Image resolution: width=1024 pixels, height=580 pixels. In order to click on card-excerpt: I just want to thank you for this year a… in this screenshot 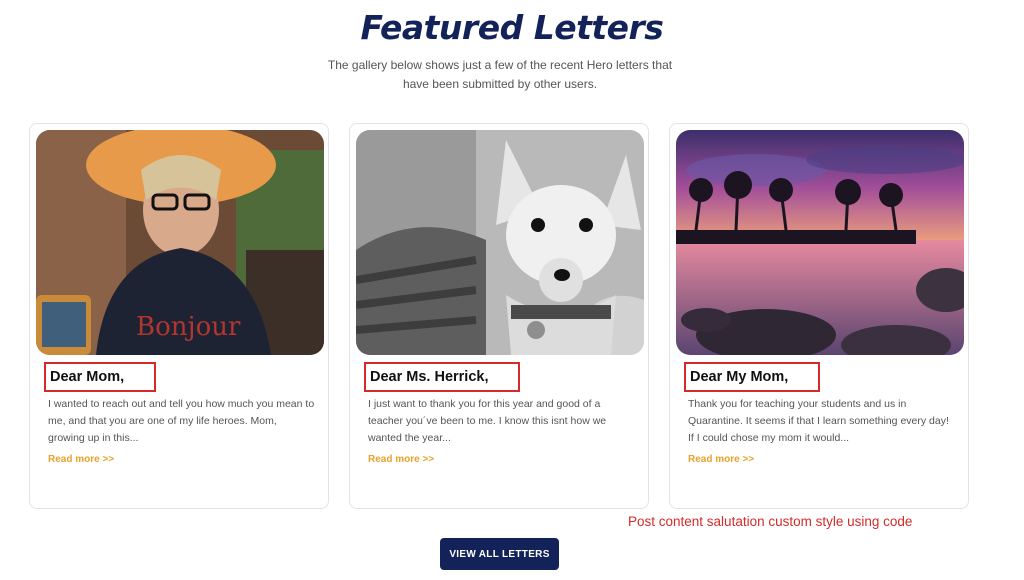, I will do `click(487, 421)`.